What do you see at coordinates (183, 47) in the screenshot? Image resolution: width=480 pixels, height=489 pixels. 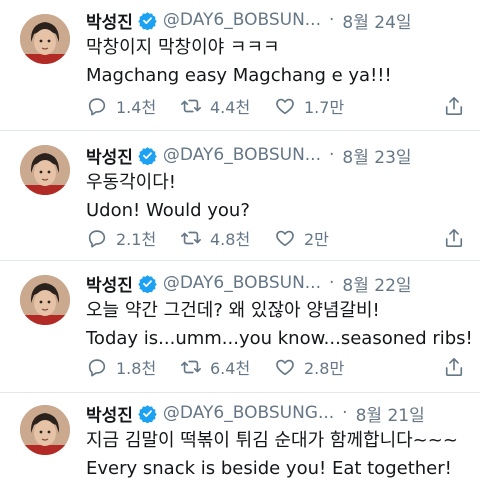 I see `tweet-text-korean: 막창이지 막창이야 ㅋㅋㅋ` at bounding box center [183, 47].